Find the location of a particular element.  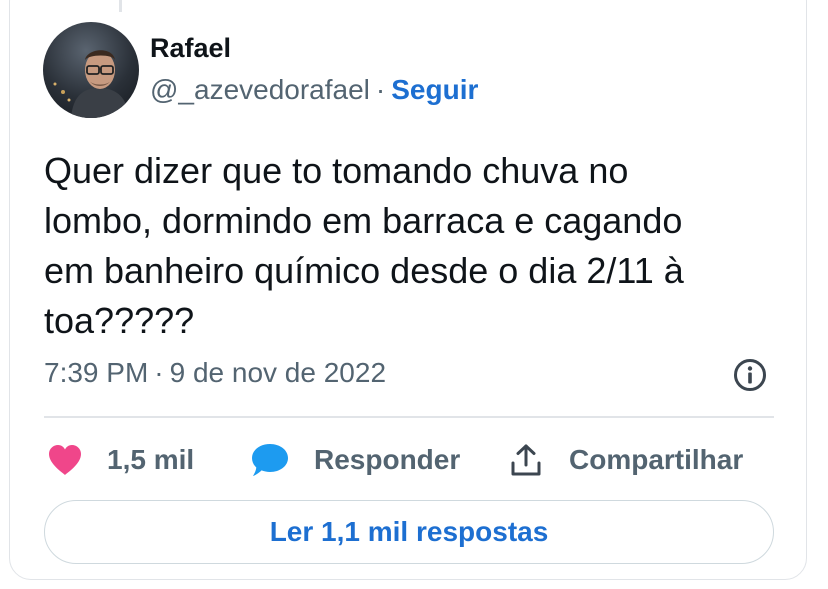

heart-icon is located at coordinates (65, 460).